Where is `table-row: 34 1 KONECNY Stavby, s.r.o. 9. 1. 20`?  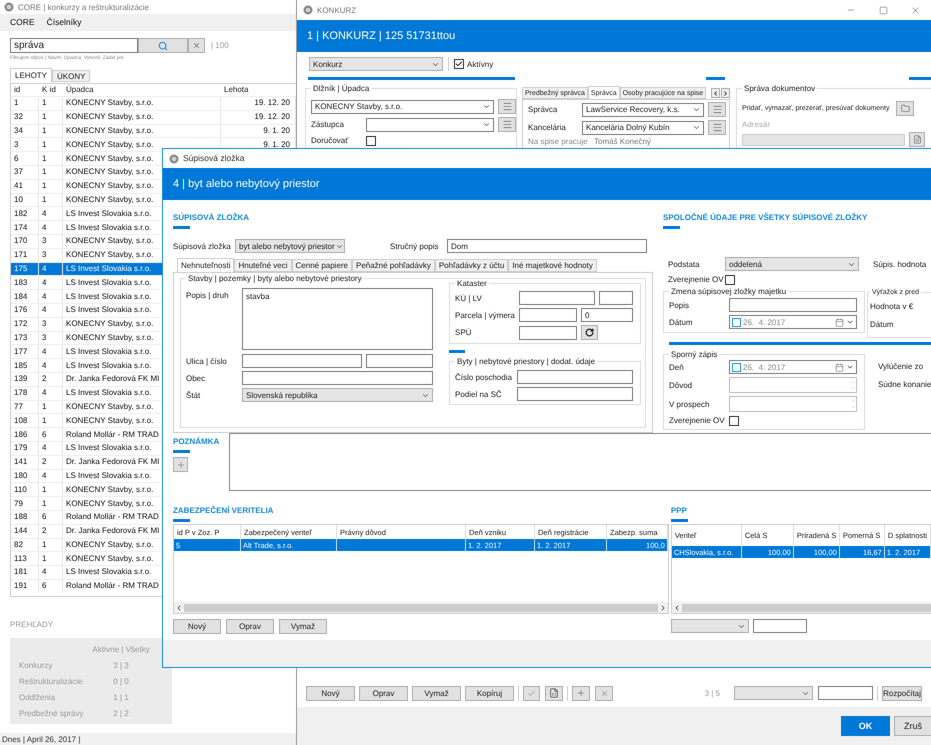
table-row: 34 1 KONECNY Stavby, s.r.o. 9. 1. 20 is located at coordinates (153, 131).